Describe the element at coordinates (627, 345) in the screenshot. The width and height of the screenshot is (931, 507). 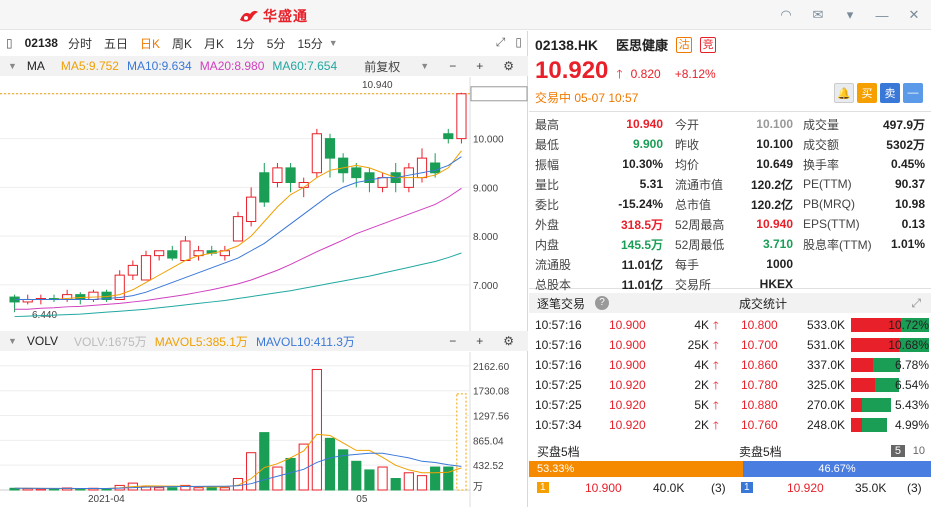
I see `tick-price: 10.900` at that location.